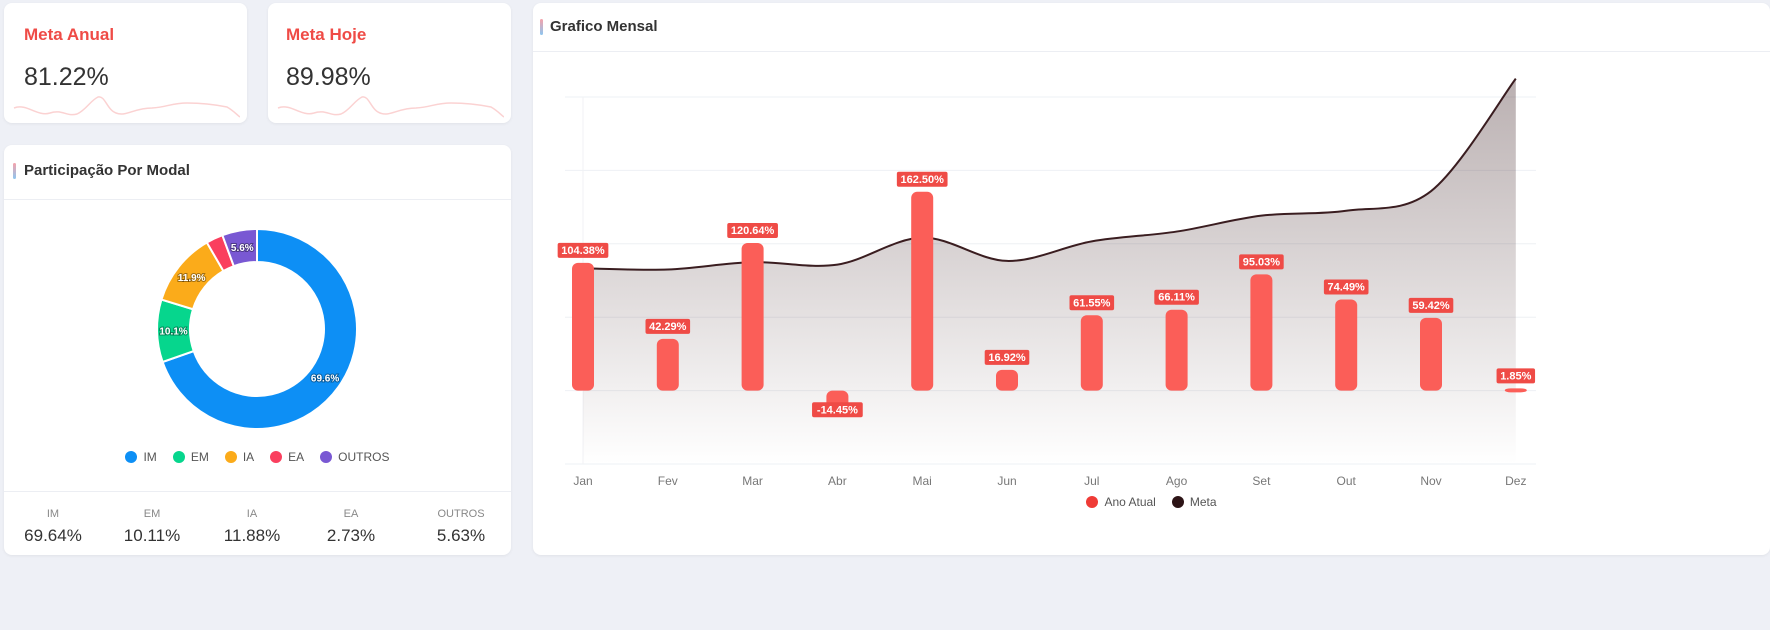 Image resolution: width=1770 pixels, height=630 pixels. Describe the element at coordinates (192, 278) in the screenshot. I see `donut-data-label: 11.9%` at that location.